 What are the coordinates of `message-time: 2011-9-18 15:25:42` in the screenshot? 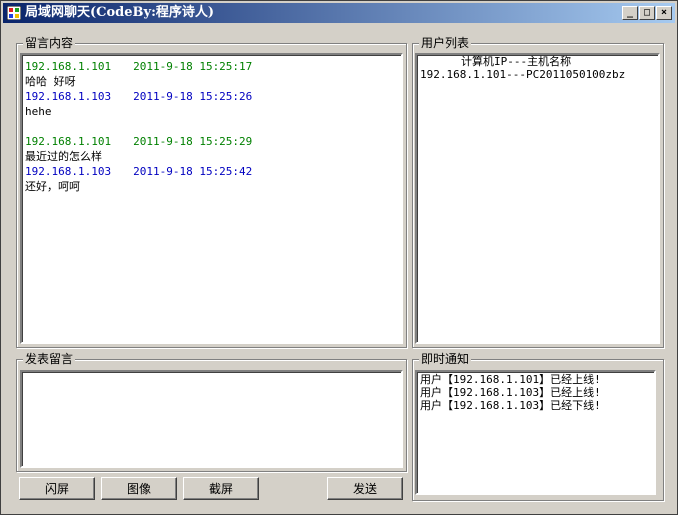 It's located at (193, 171).